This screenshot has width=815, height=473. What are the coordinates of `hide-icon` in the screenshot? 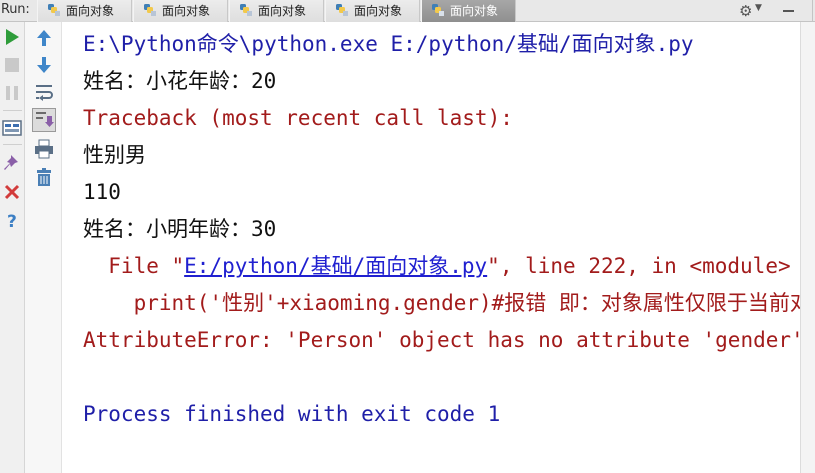 It's located at (788, 11).